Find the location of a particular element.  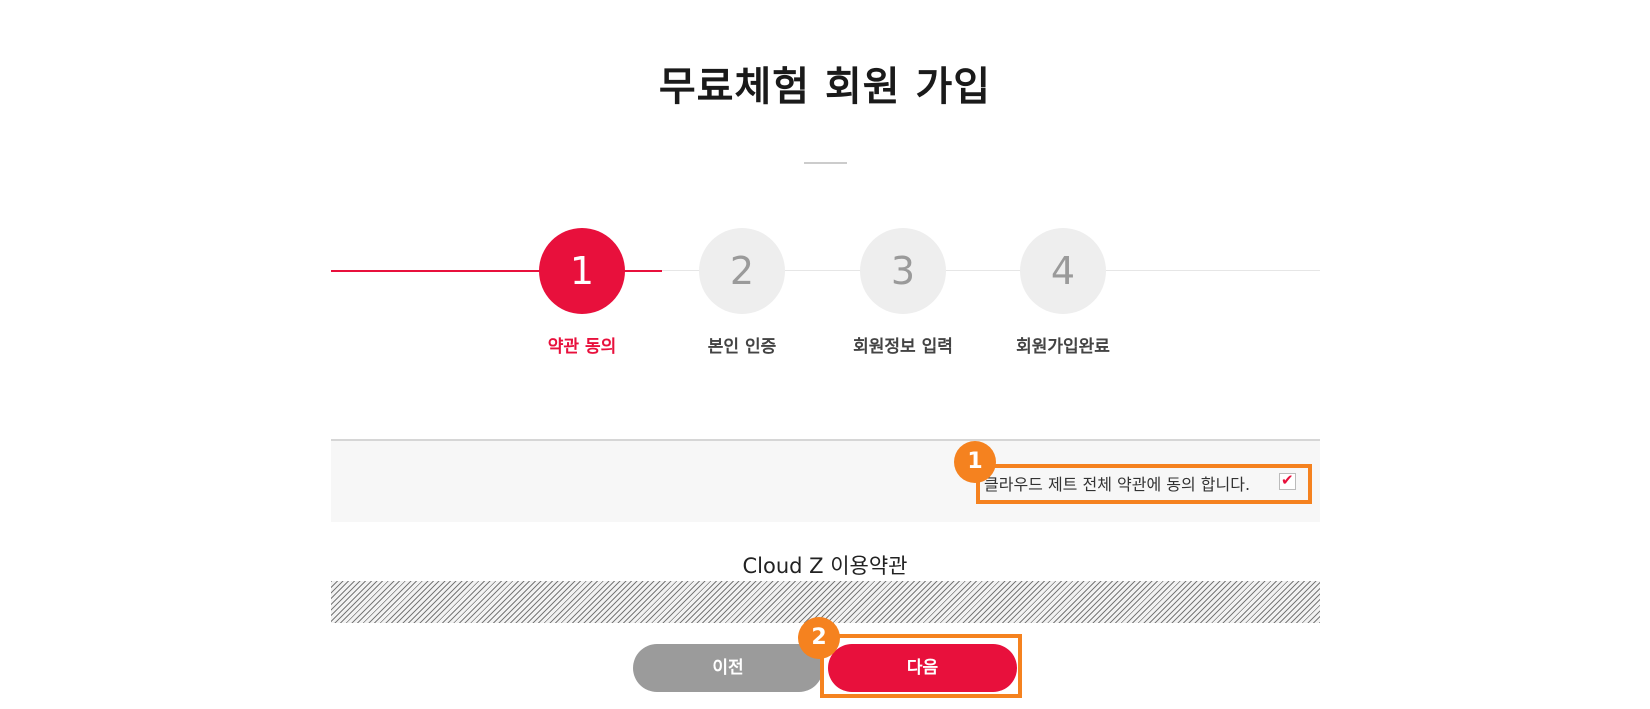

step-identity-verification: 2 본인 인증 is located at coordinates (742, 292).